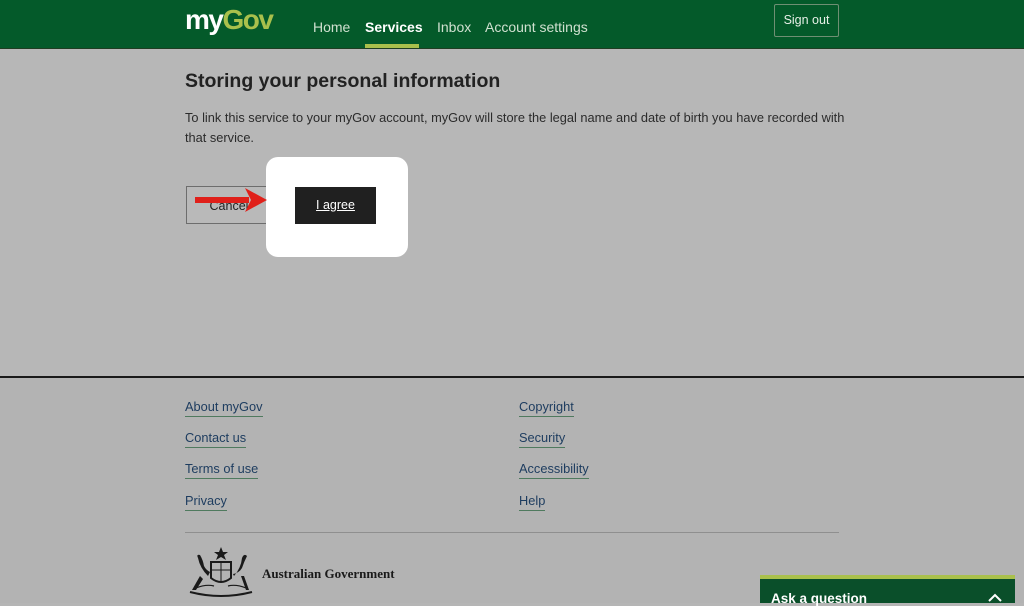 This screenshot has width=1024, height=606. Describe the element at coordinates (222, 470) in the screenshot. I see `footer-link-terms-of-use: Terms of use` at that location.